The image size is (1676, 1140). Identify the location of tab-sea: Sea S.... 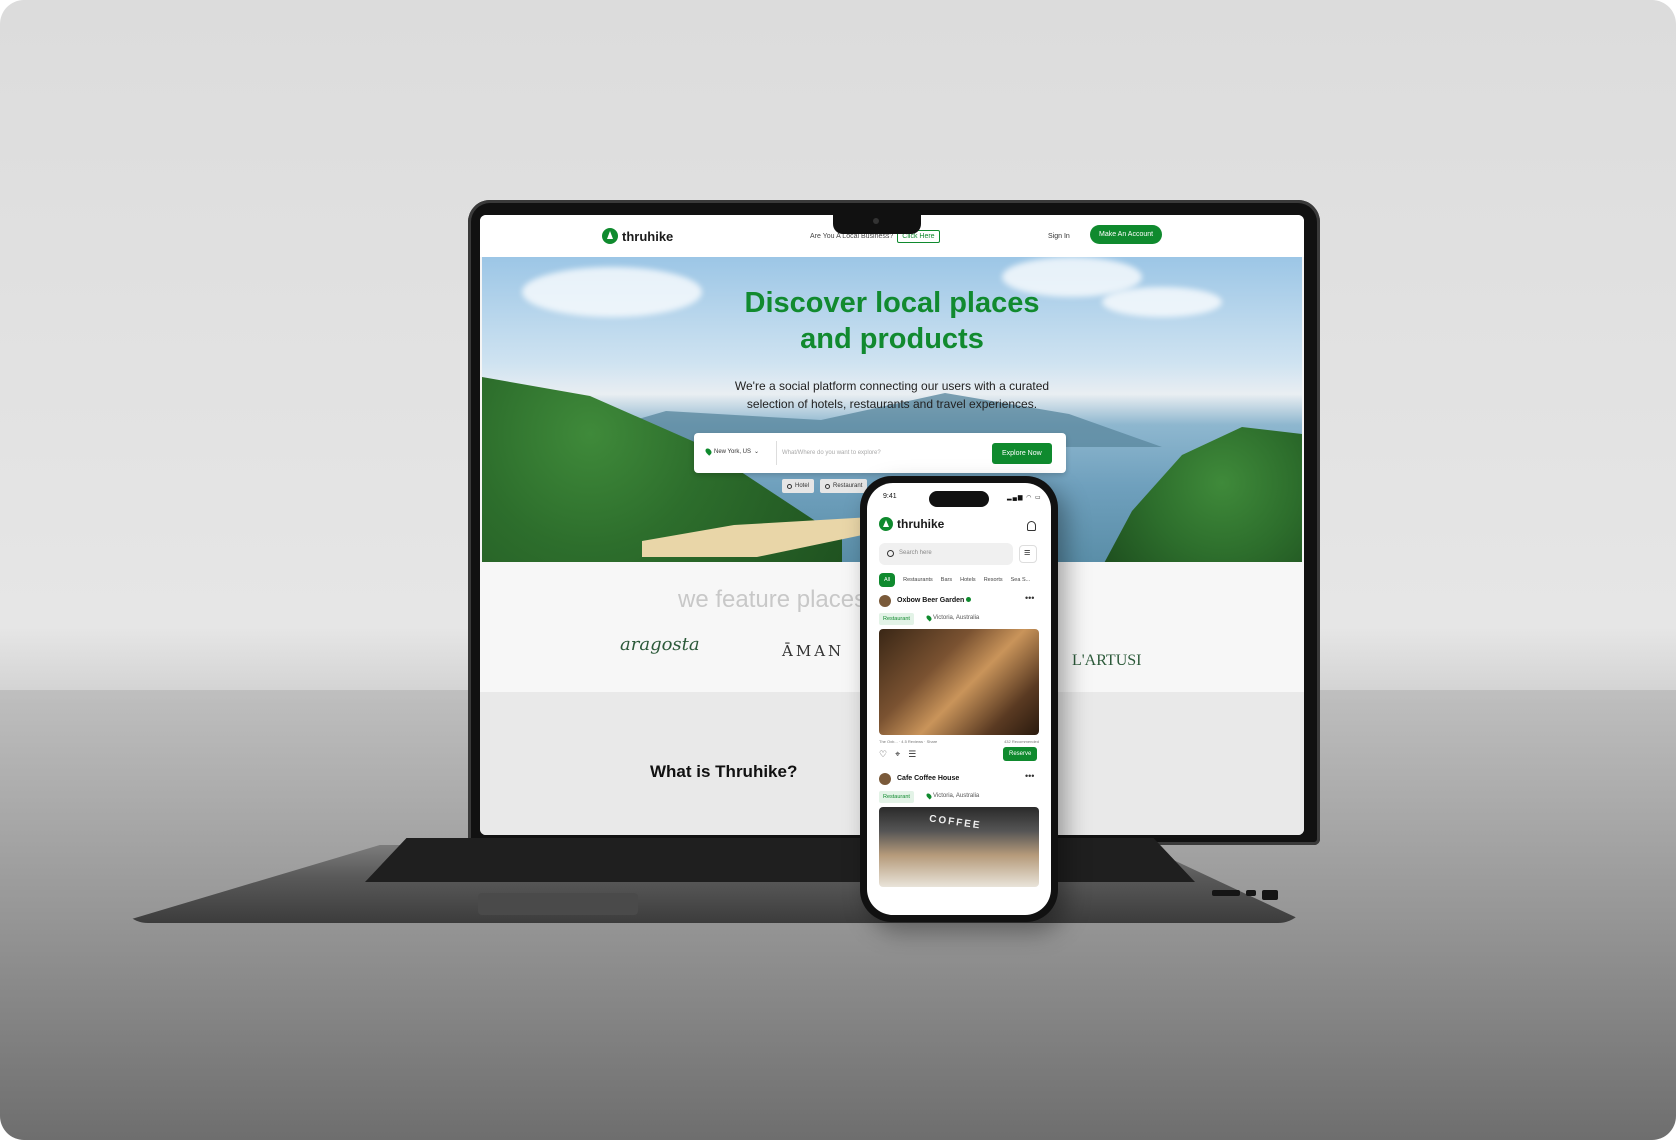
(1021, 580).